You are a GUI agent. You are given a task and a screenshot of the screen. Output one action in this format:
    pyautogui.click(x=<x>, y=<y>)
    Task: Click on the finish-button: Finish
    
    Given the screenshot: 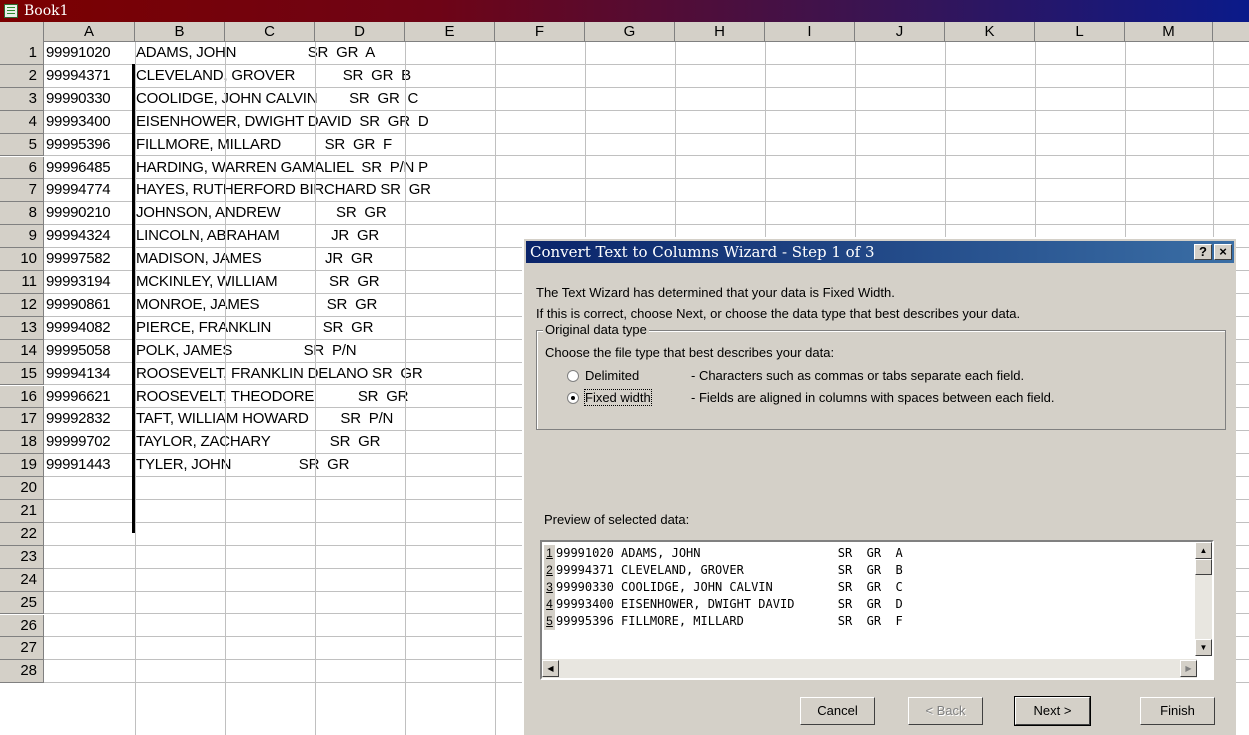 What is the action you would take?
    pyautogui.click(x=1177, y=711)
    